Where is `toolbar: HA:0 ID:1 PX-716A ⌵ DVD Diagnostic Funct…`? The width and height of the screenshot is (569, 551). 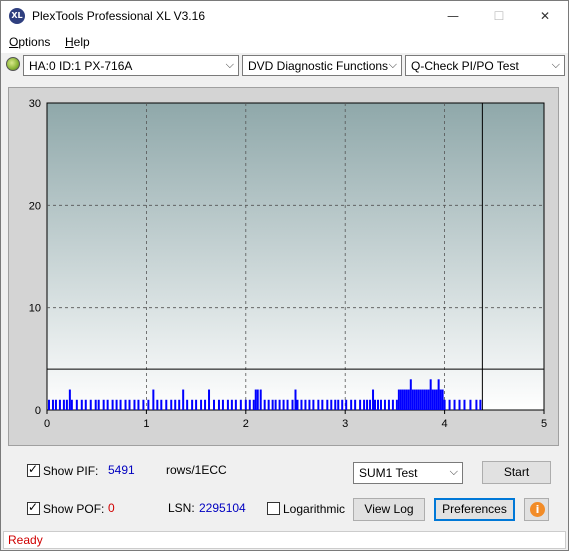 toolbar: HA:0 ID:1 PX-716A ⌵ DVD Diagnostic Funct… is located at coordinates (284, 66).